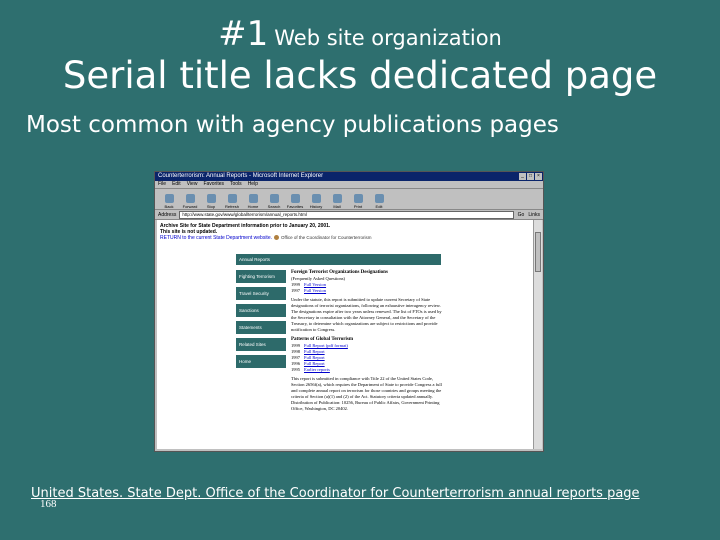 The width and height of the screenshot is (720, 540). Describe the element at coordinates (338, 259) in the screenshot. I see `annual-reports-header: Annual Reports` at that location.